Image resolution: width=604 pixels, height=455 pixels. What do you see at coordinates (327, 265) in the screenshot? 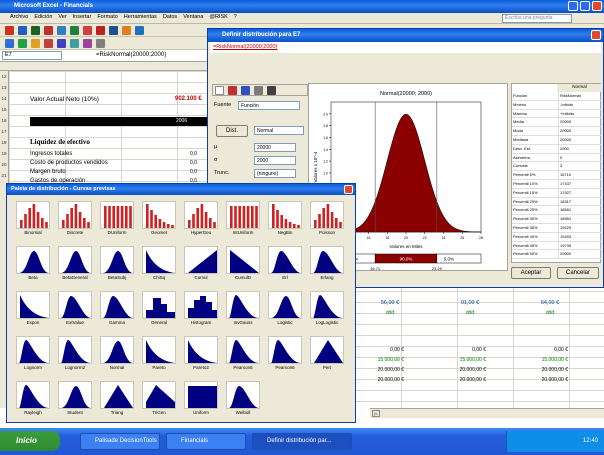
I see `palette-item: Erlang` at bounding box center [327, 265].